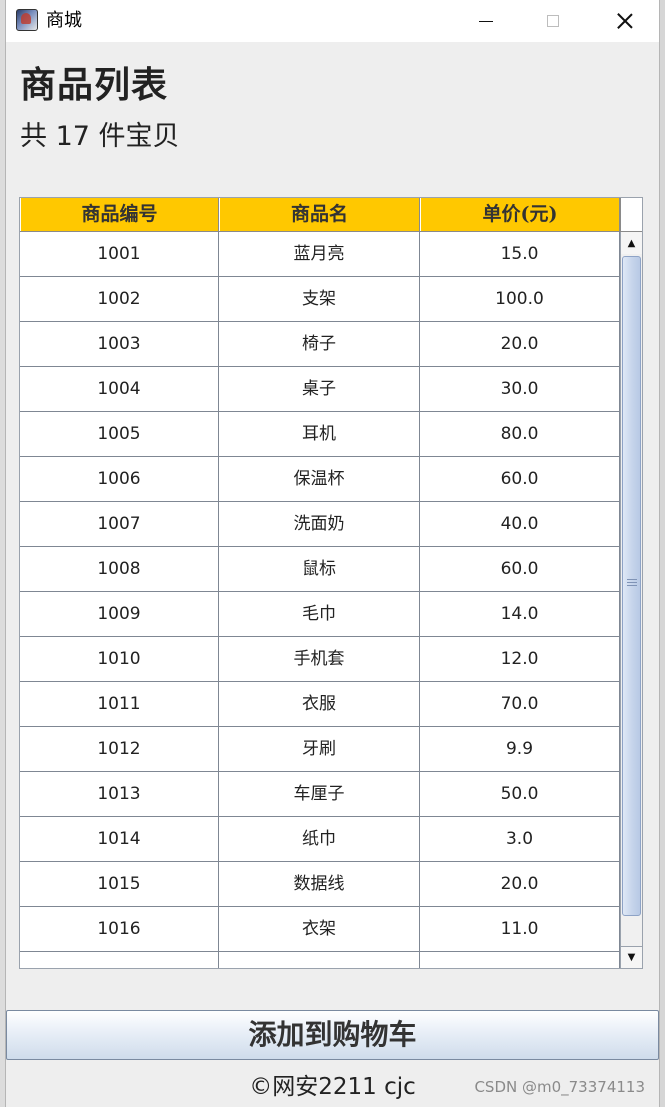  Describe the element at coordinates (520, 254) in the screenshot. I see `cell-price: 15.0` at that location.